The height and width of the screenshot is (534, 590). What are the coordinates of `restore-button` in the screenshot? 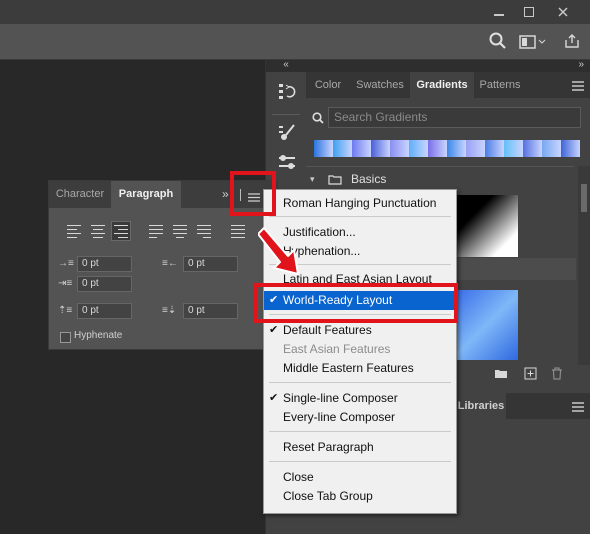 It's located at (529, 12).